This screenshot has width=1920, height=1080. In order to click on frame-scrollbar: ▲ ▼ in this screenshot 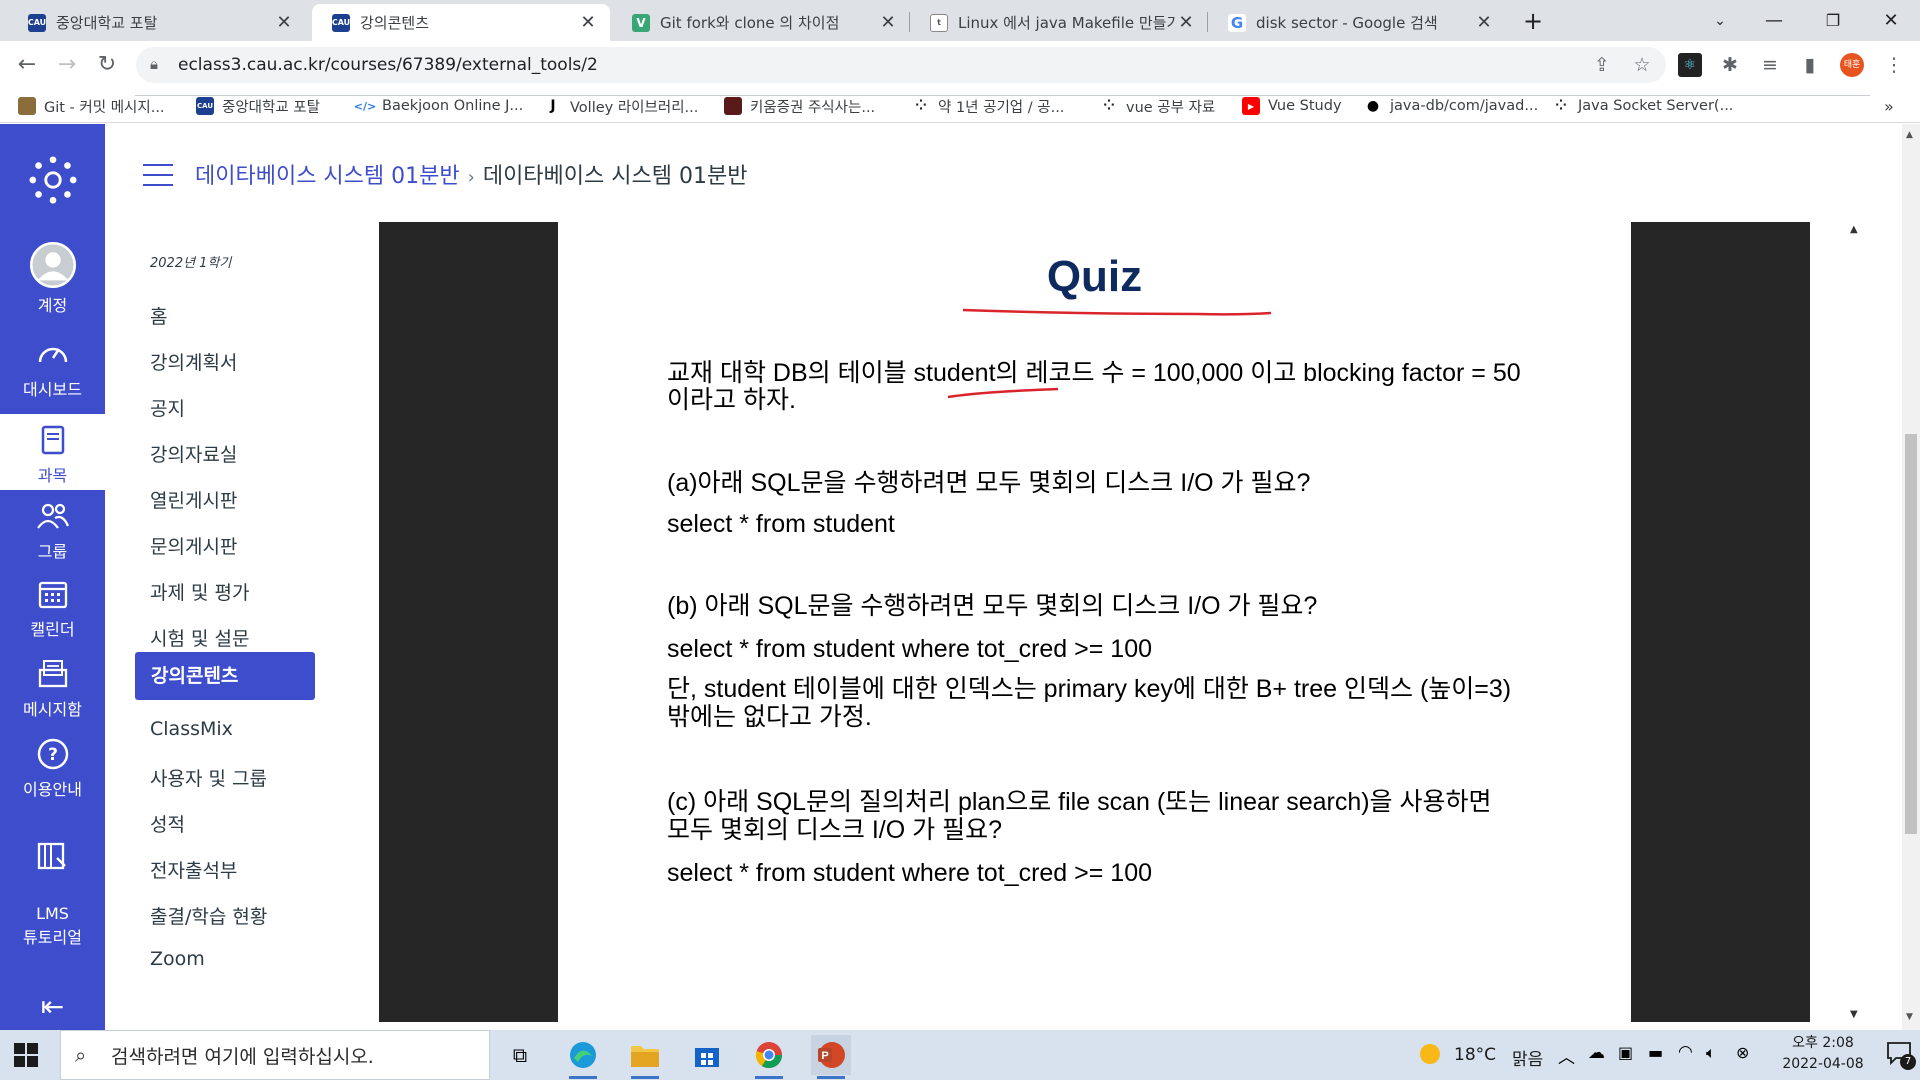, I will do `click(1856, 622)`.